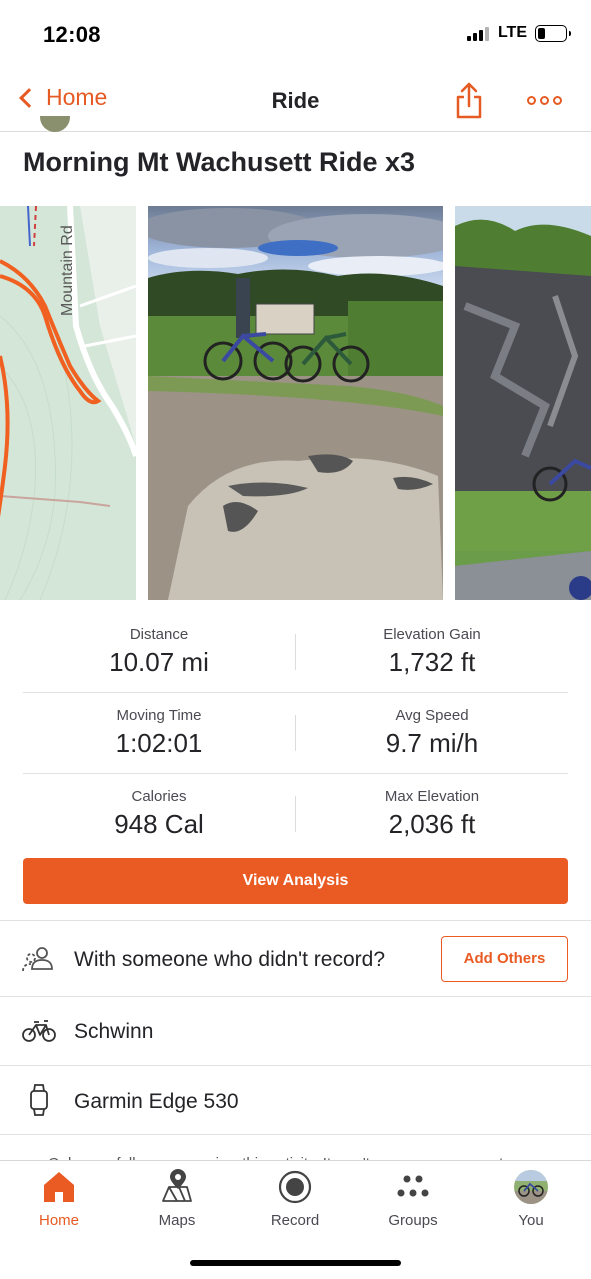  I want to click on tab-label: Groups, so click(413, 1220).